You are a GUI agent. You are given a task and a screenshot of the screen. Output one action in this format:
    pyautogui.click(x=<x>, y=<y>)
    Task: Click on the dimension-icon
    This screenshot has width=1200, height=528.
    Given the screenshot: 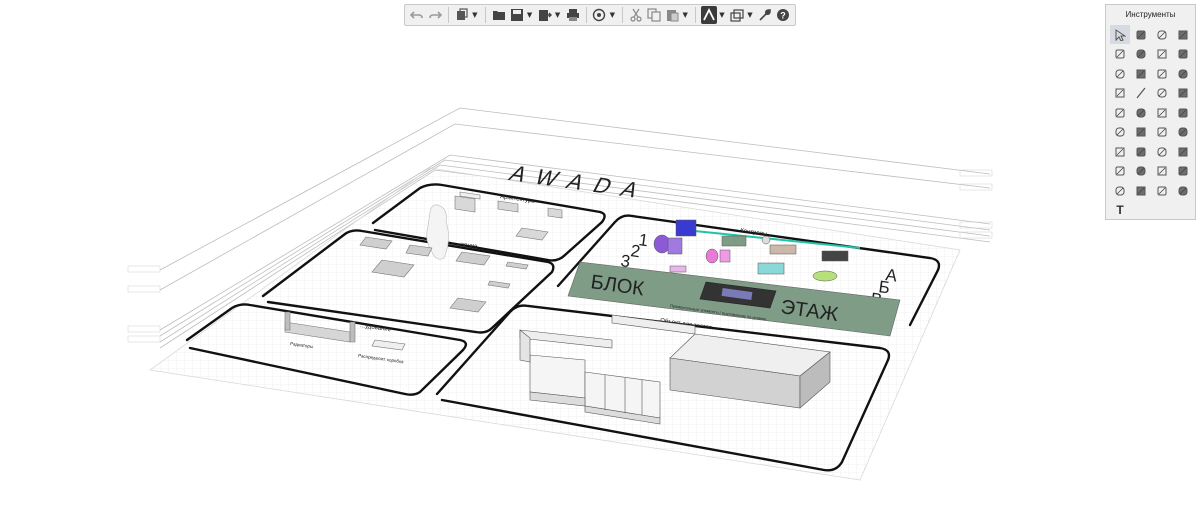 What is the action you would take?
    pyautogui.click(x=1141, y=190)
    